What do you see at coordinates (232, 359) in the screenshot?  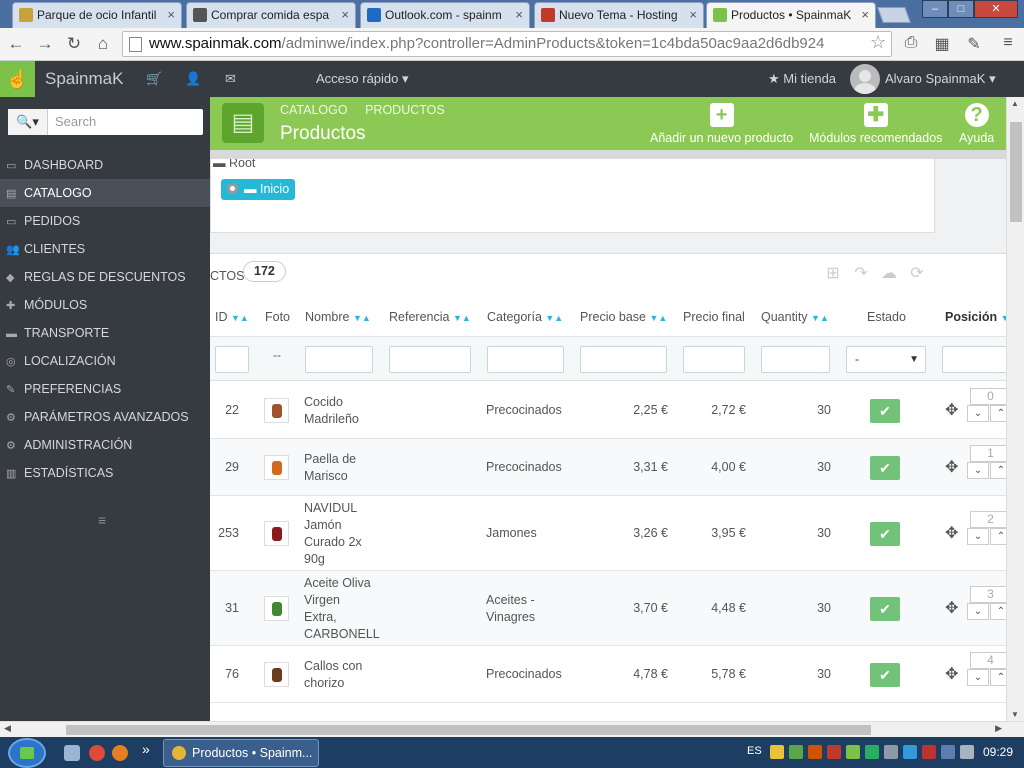 I see `filter-id-input` at bounding box center [232, 359].